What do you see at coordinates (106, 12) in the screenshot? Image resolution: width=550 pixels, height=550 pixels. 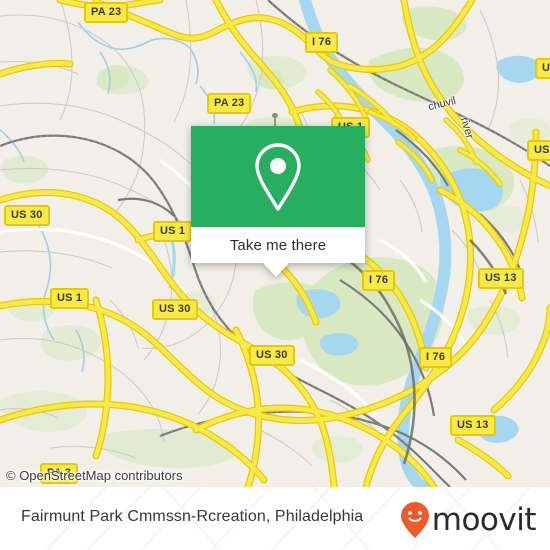 I see `highway-shield-pa23-north: PA 23` at bounding box center [106, 12].